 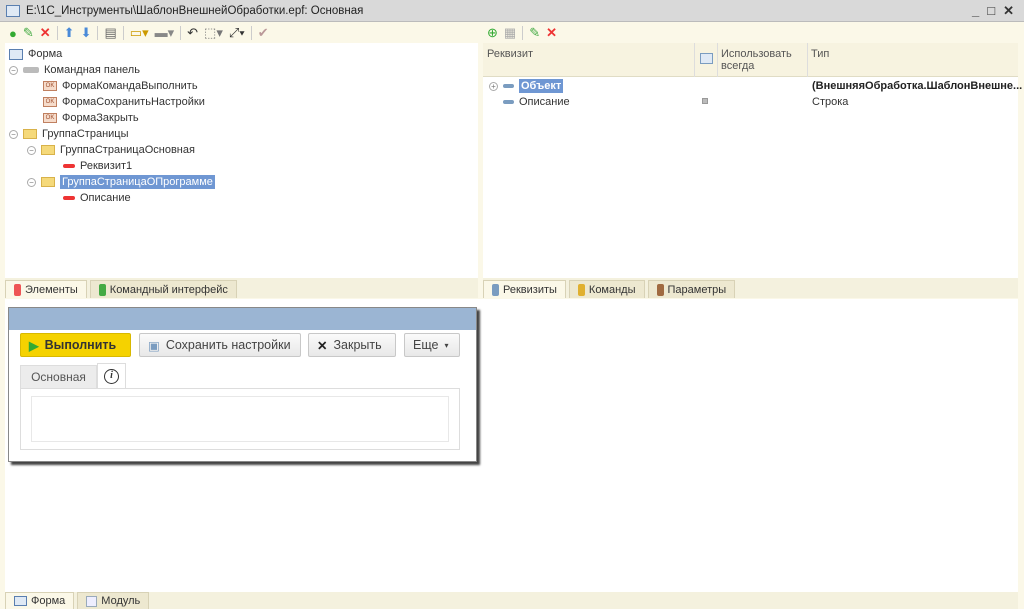 What do you see at coordinates (86, 33) in the screenshot?
I see `move-down-icon: ⬇` at bounding box center [86, 33].